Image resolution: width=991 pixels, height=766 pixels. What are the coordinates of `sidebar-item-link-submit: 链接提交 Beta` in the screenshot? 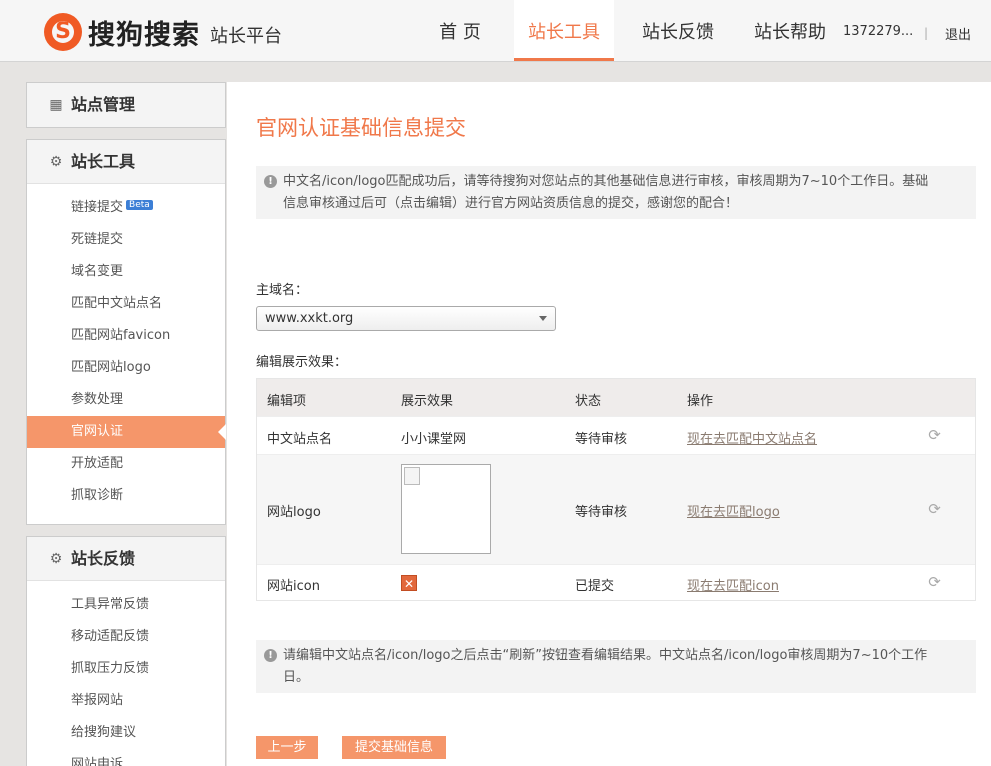 It's located at (126, 208).